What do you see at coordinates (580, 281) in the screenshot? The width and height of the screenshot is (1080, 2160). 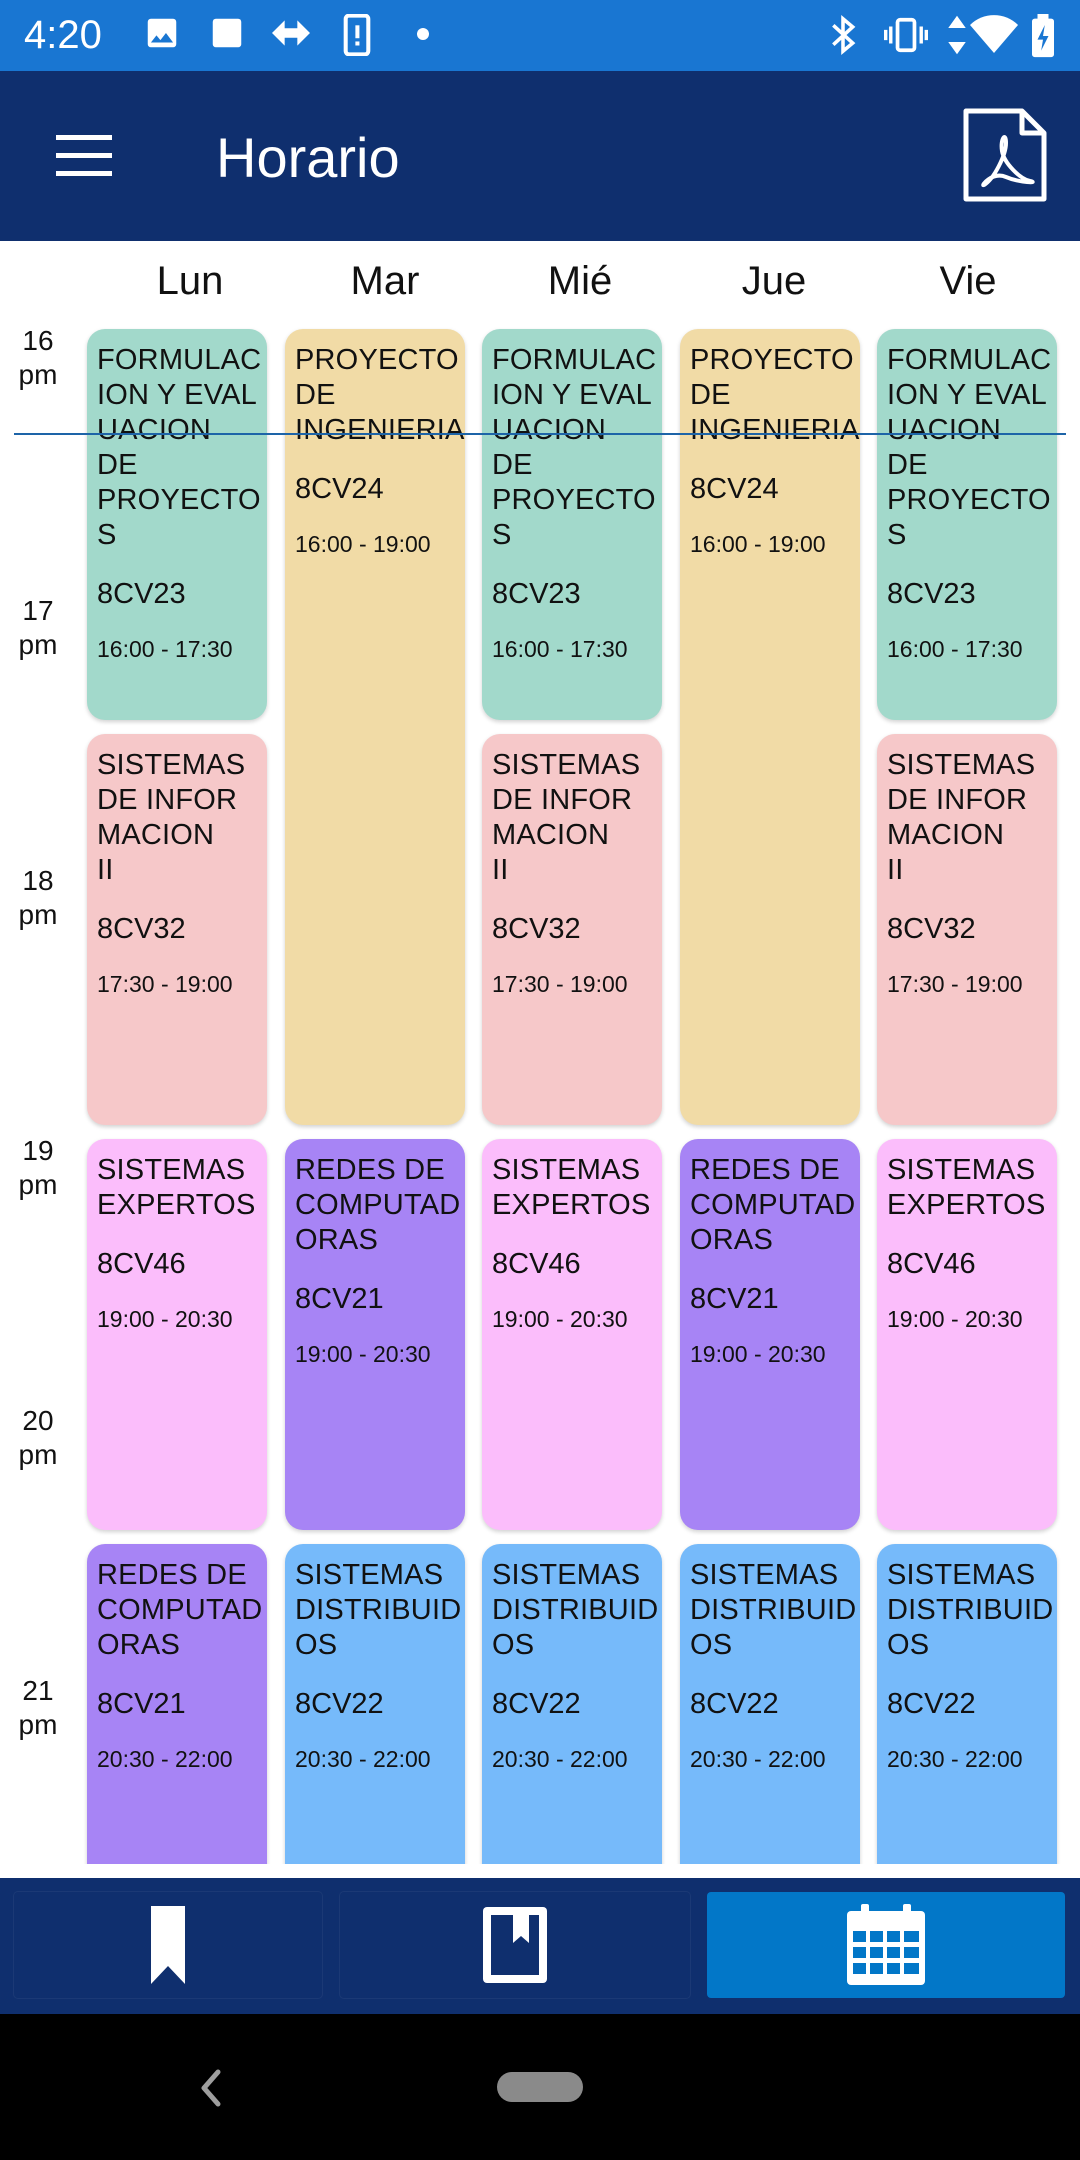 I see `day-header-mie: Mié` at bounding box center [580, 281].